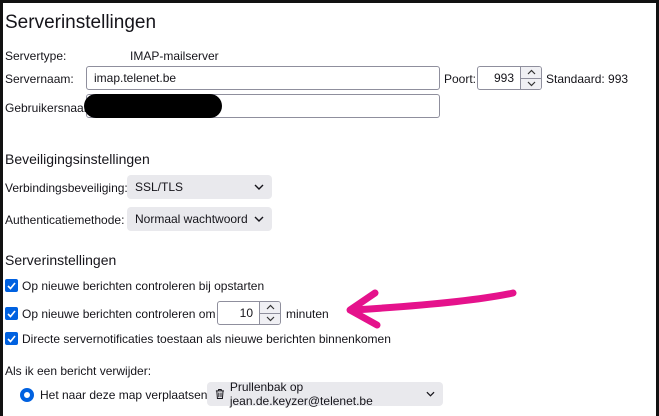  What do you see at coordinates (499, 78) in the screenshot?
I see `port-value: 993` at bounding box center [499, 78].